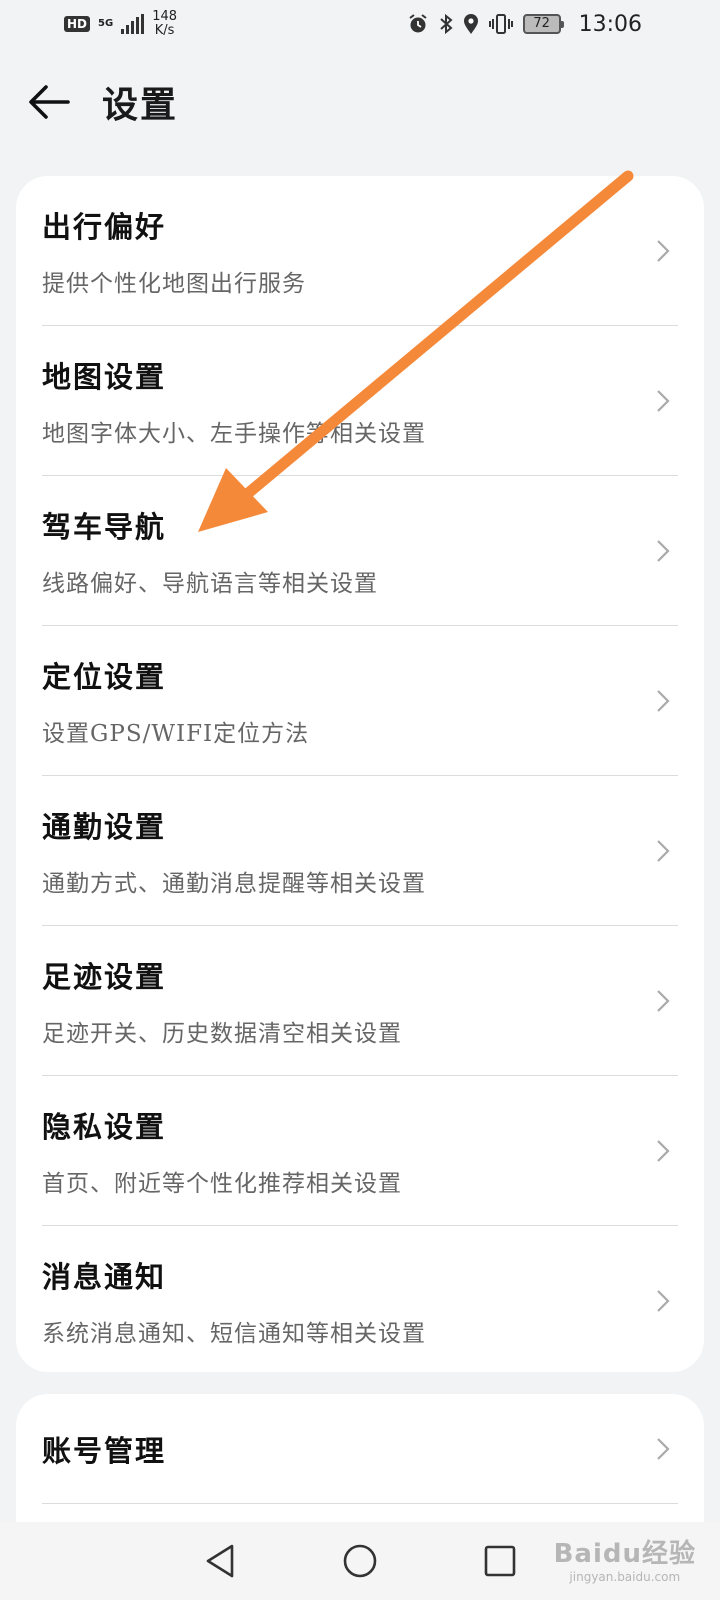 Image resolution: width=720 pixels, height=1600 pixels. I want to click on settings-item-title: 消息通知, so click(104, 1277).